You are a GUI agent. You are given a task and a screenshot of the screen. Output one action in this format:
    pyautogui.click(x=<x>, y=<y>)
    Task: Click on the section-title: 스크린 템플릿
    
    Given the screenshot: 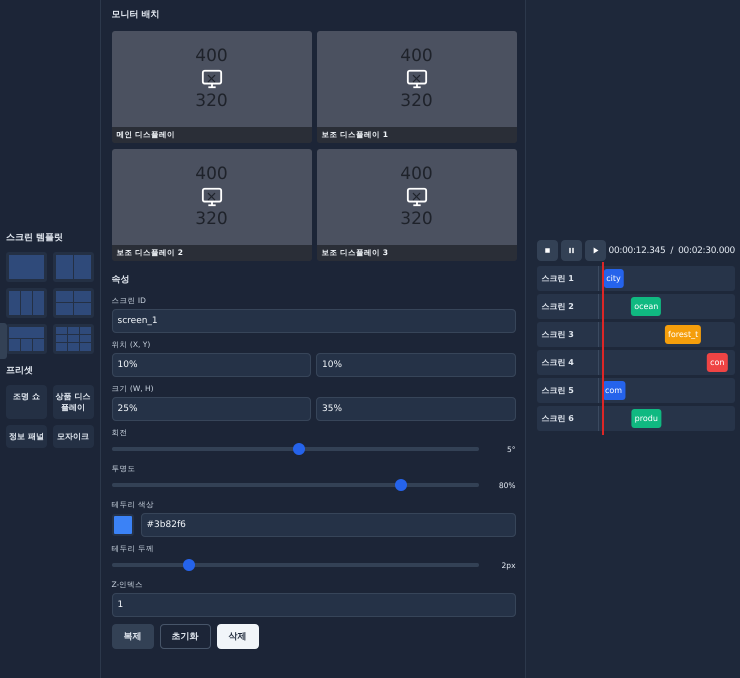 What is the action you would take?
    pyautogui.click(x=35, y=238)
    